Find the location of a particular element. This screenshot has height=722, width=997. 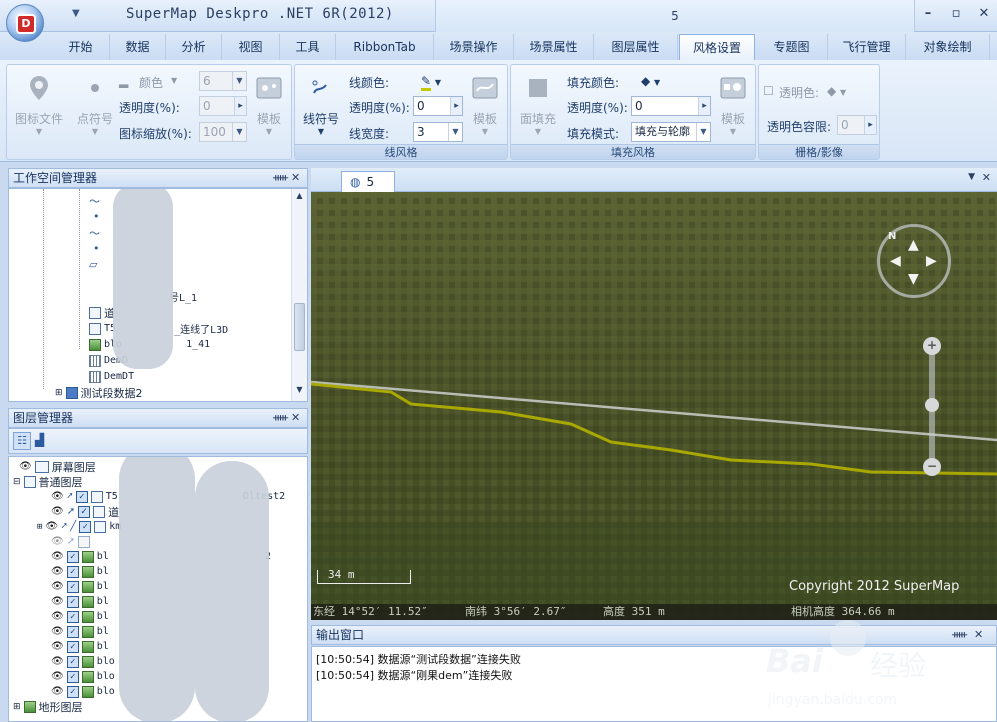

tab-flight: 飞行管理 is located at coordinates (867, 47).